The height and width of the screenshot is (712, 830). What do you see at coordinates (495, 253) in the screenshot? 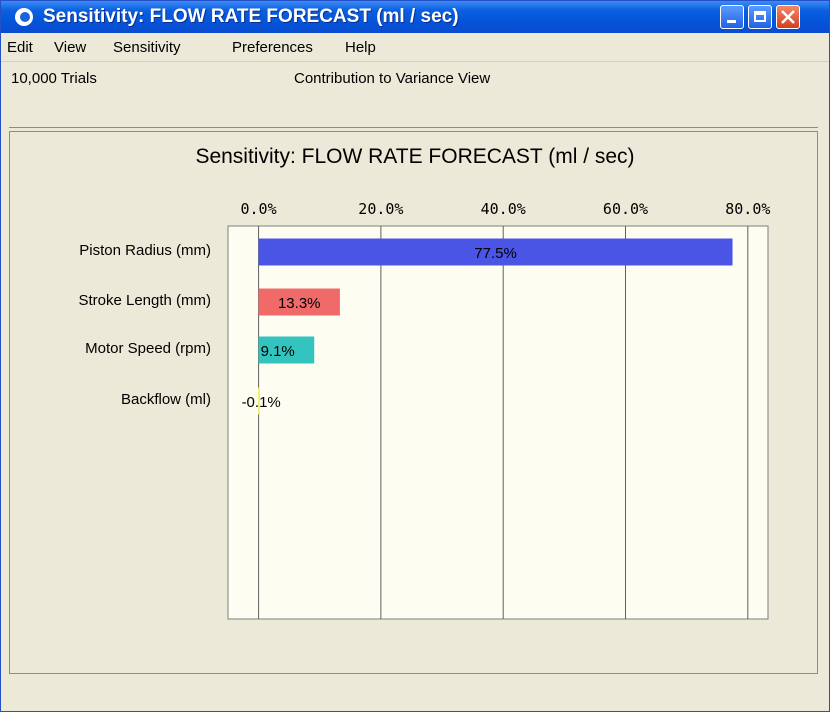
I see `bar-value-label: 77.5%` at bounding box center [495, 253].